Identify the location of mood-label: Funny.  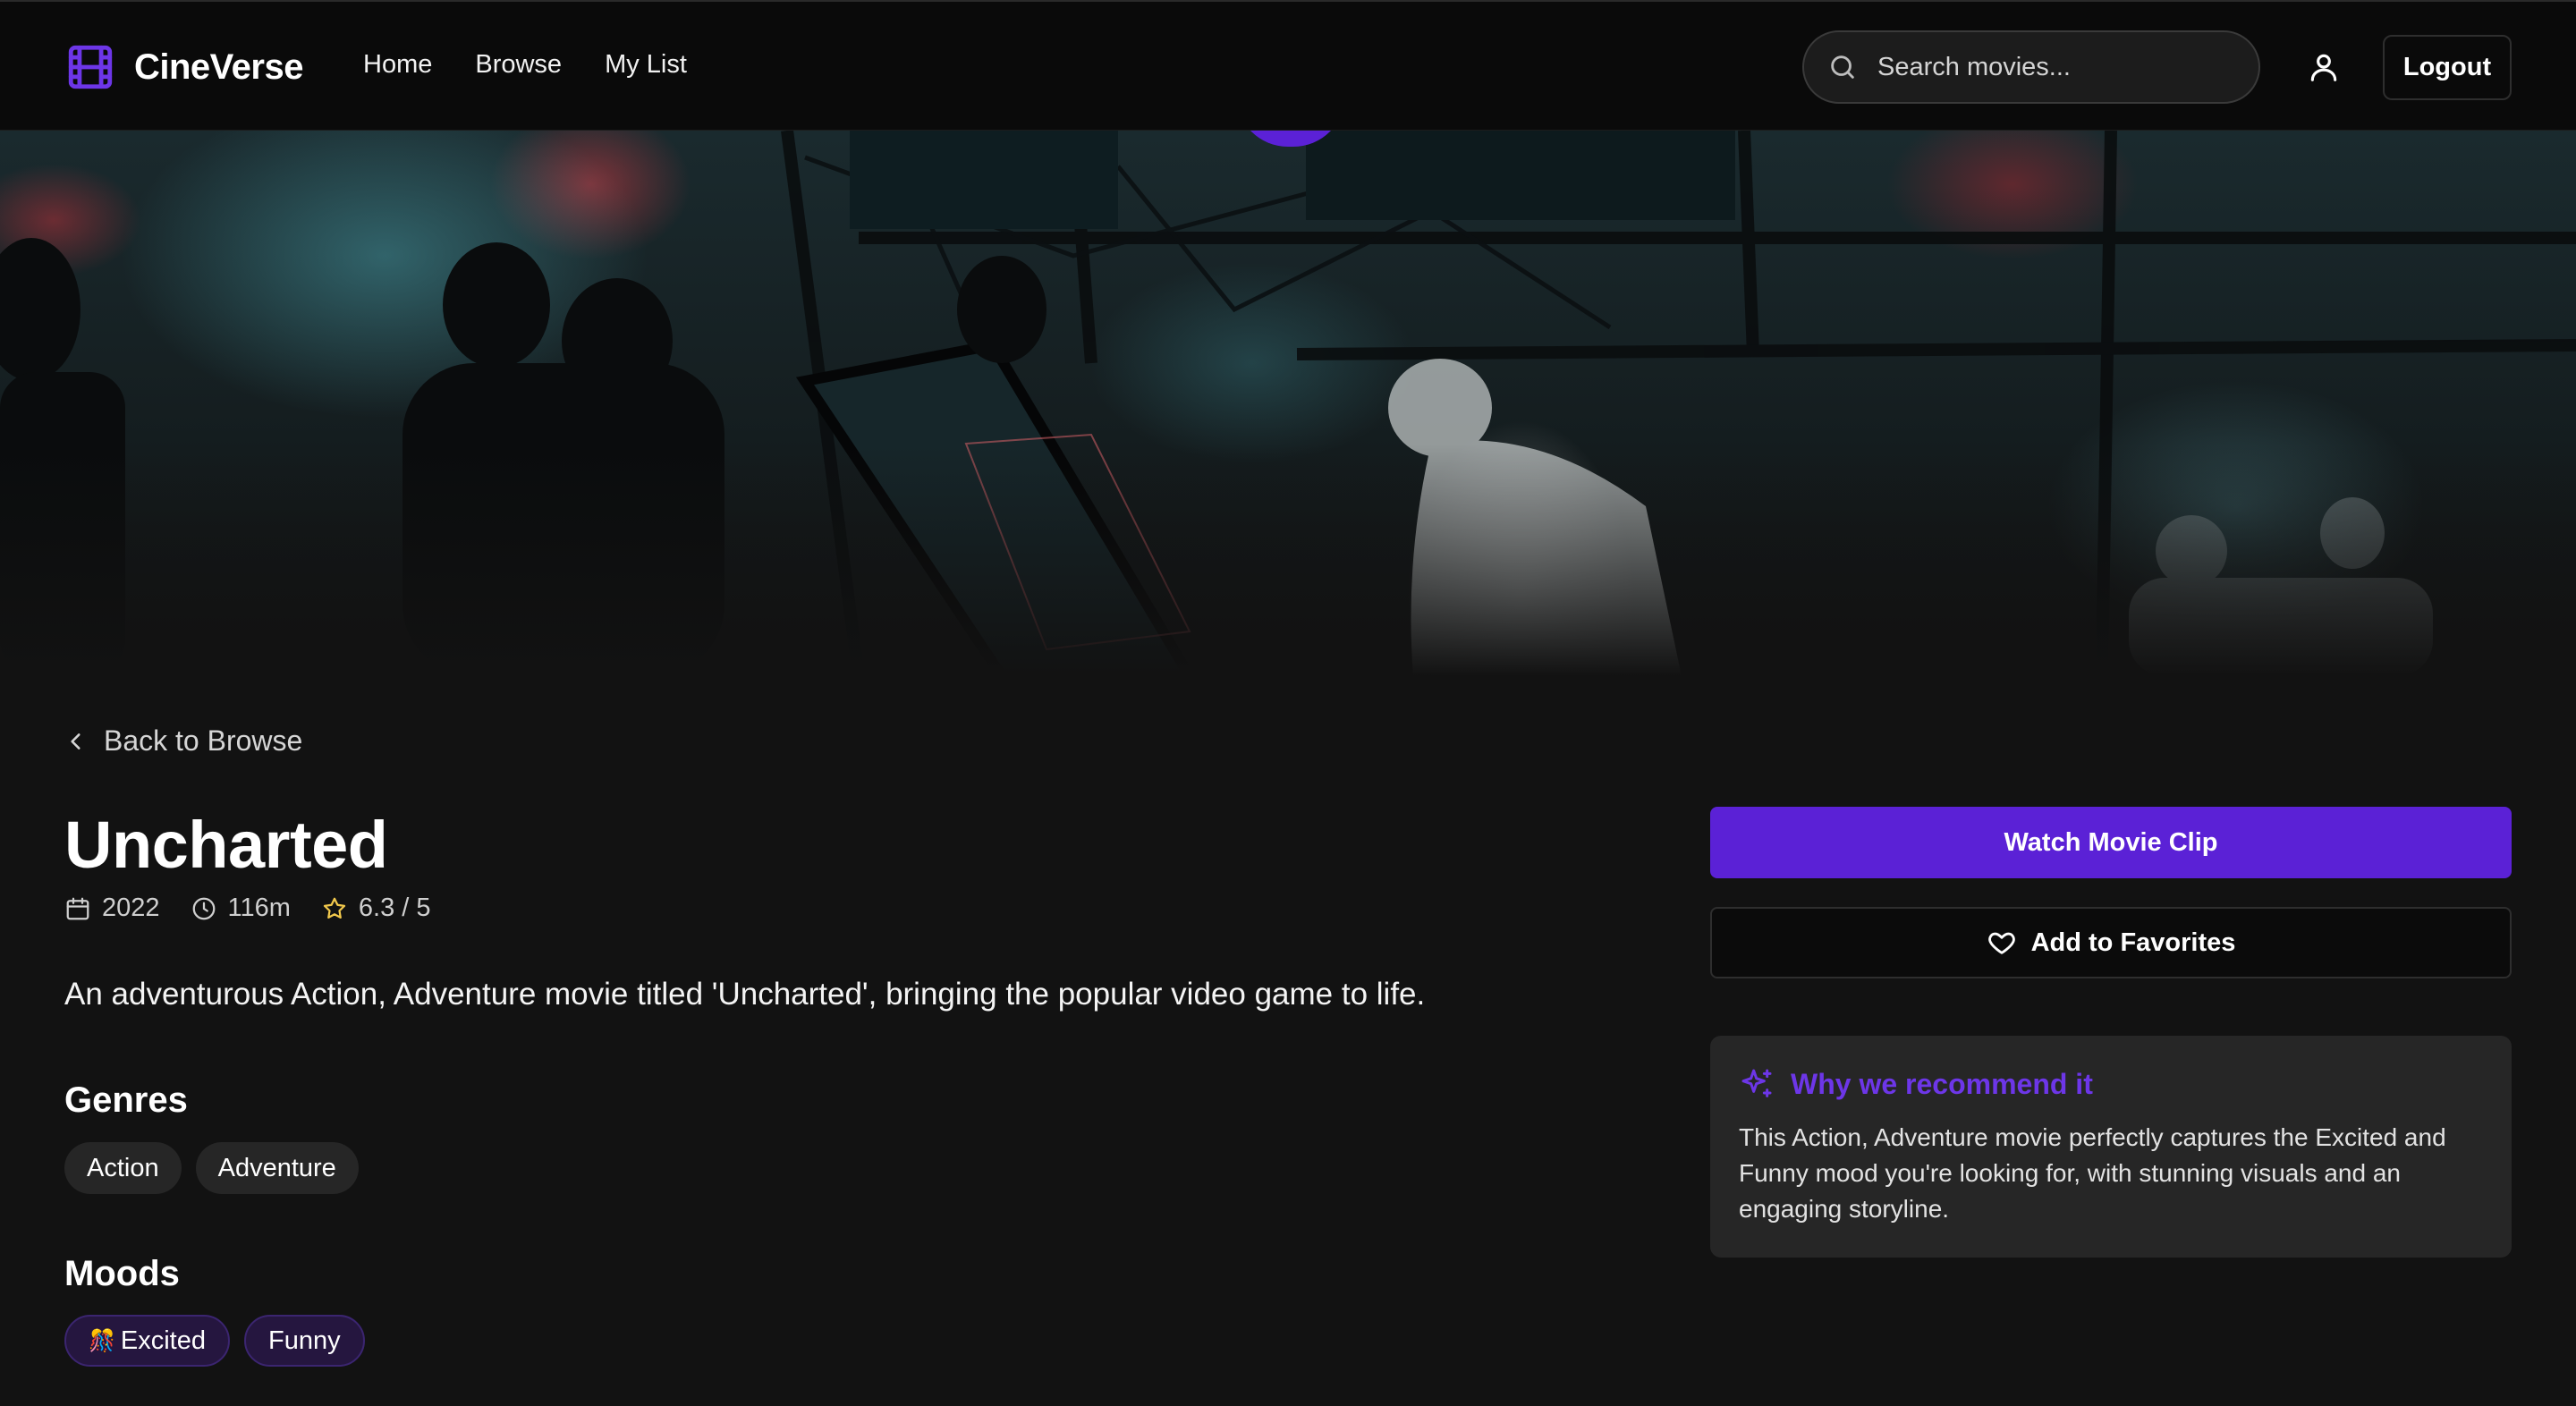
(304, 1341).